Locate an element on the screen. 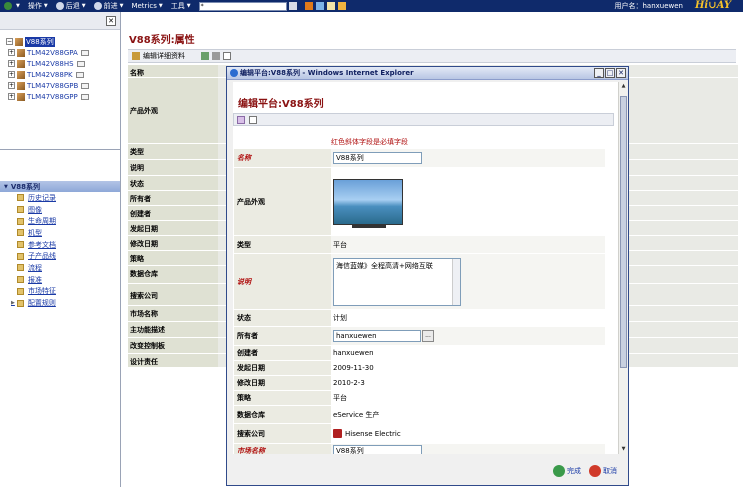 The image size is (743, 487). description-textarea: 海信蓝媒》全程高清+网络互联 is located at coordinates (397, 281).